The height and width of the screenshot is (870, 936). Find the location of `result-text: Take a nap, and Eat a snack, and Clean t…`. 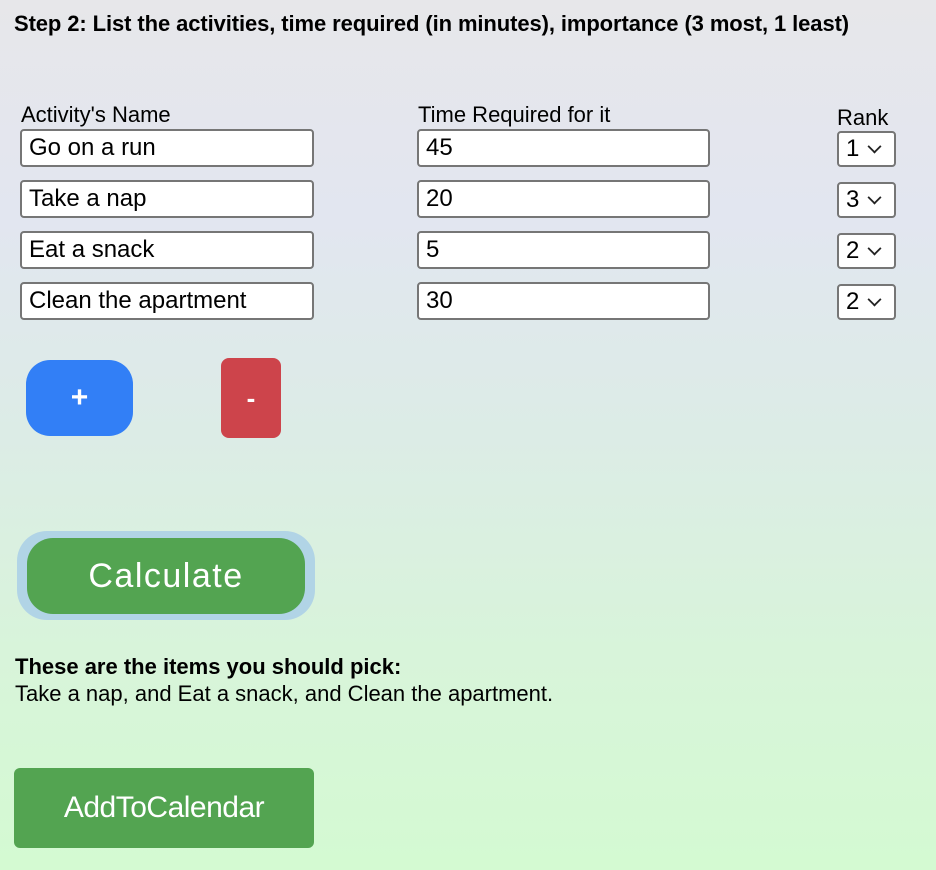

result-text: Take a nap, and Eat a snack, and Clean t… is located at coordinates (284, 693).